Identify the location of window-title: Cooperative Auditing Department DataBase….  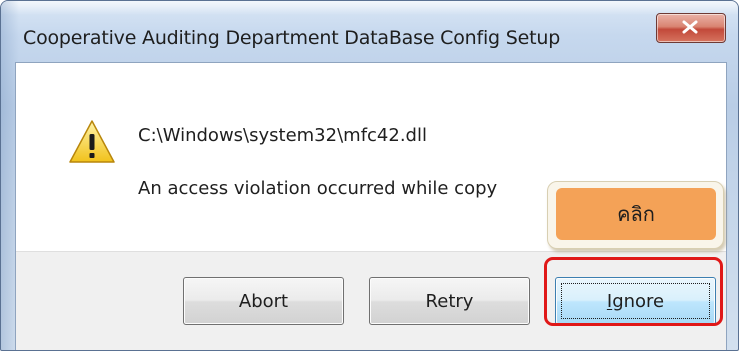
(292, 38).